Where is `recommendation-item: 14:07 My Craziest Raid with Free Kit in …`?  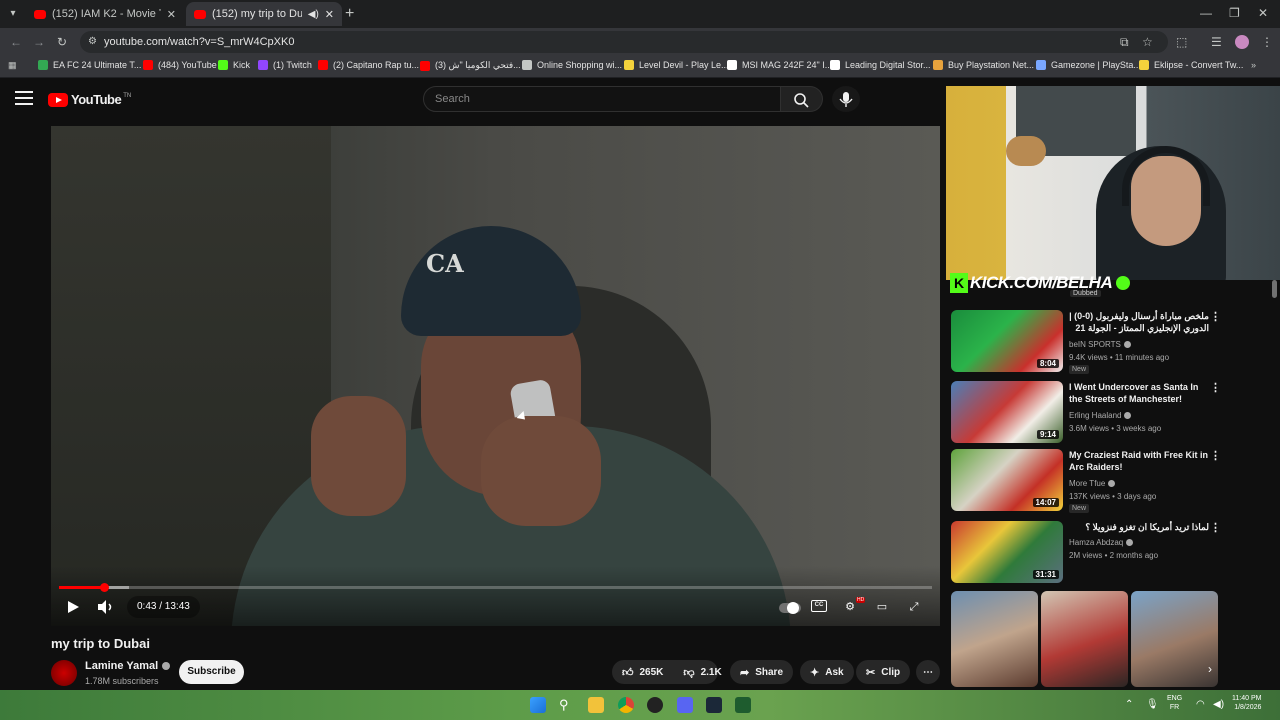 recommendation-item: 14:07 My Craziest Raid with Free Kit in … is located at coordinates (1111, 481).